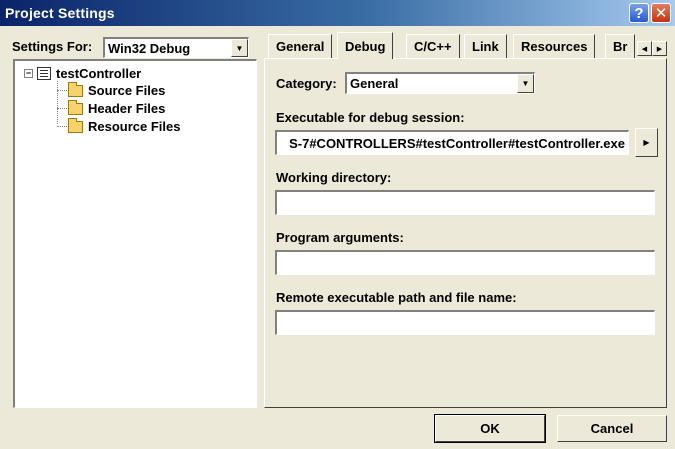 This screenshot has height=449, width=675. I want to click on tree-item-label: Source Files, so click(127, 90).